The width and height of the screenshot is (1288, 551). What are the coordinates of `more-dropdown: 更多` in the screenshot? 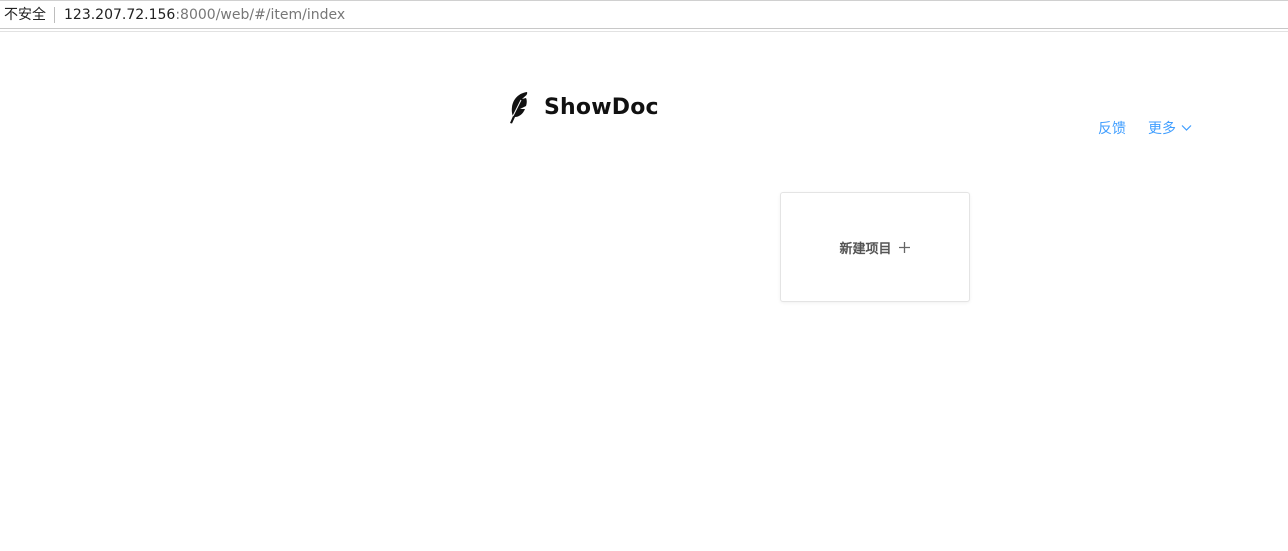 It's located at (1170, 128).